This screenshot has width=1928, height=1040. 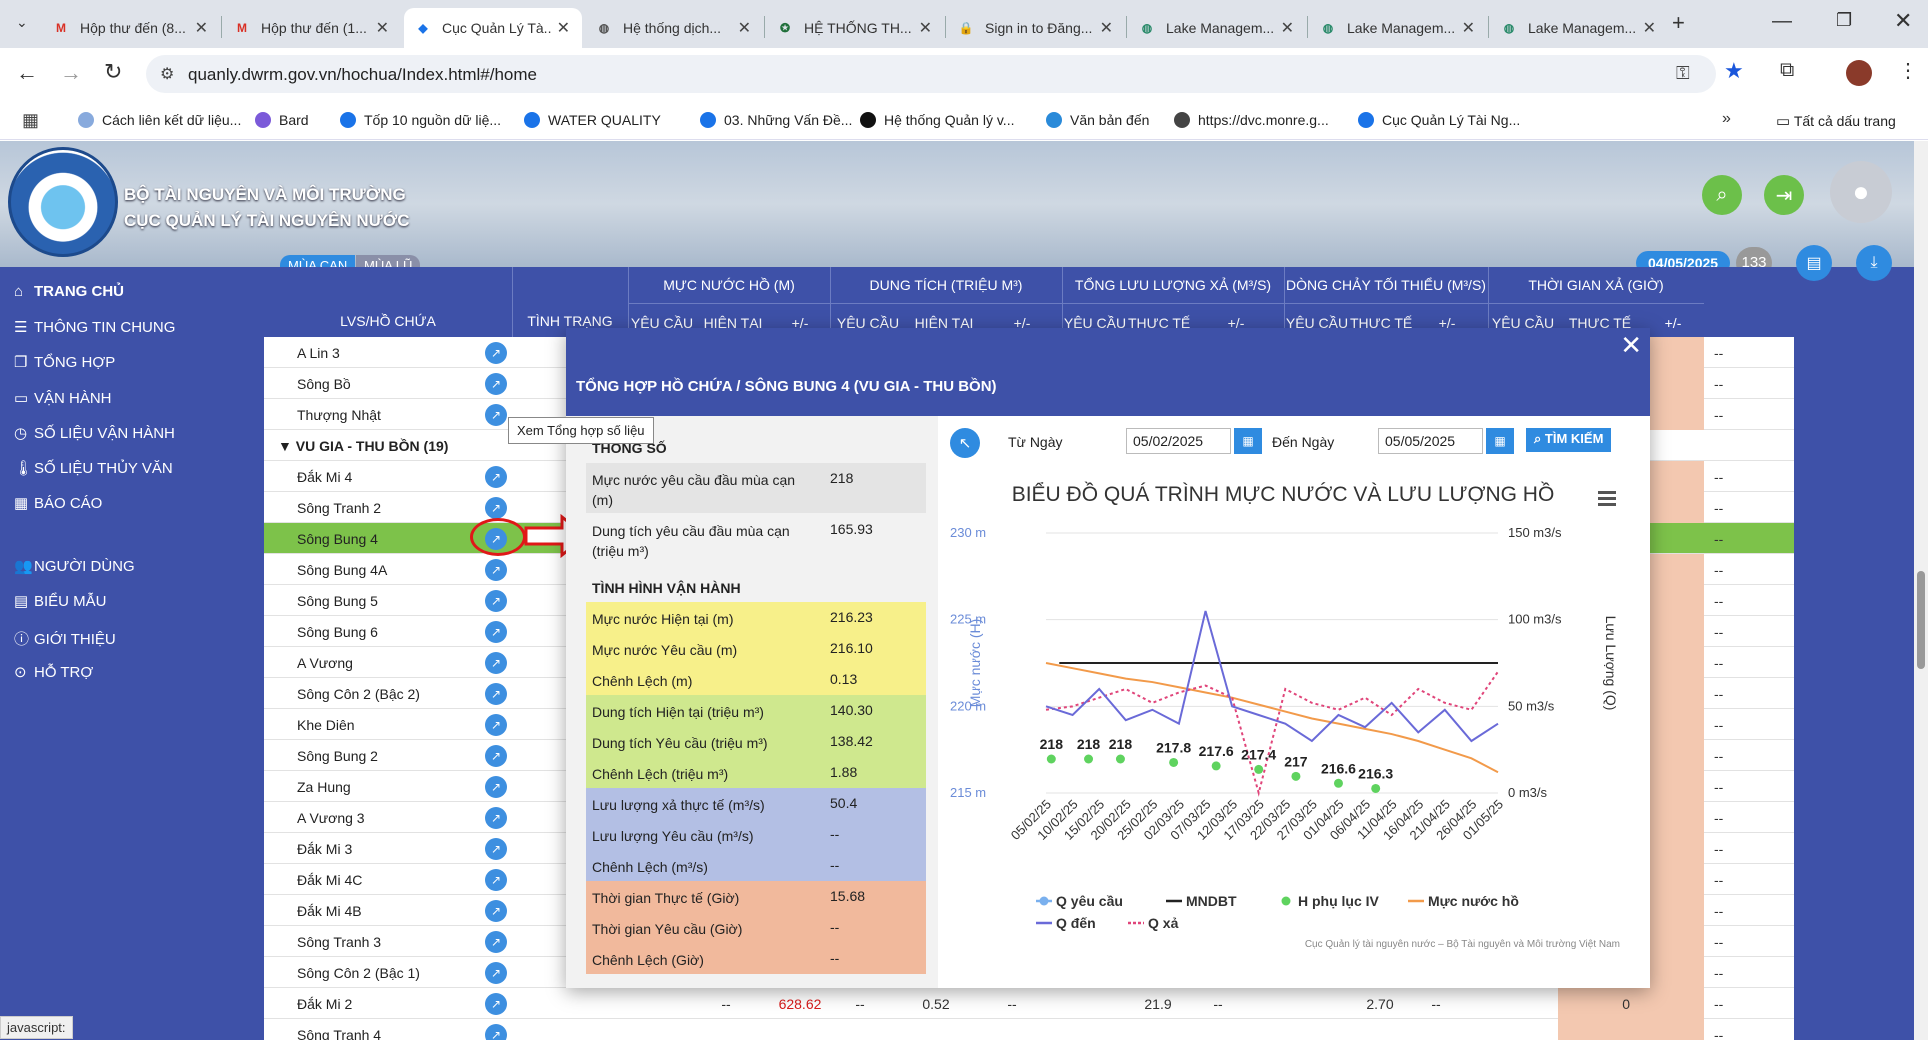 What do you see at coordinates (592, 120) in the screenshot?
I see `bookmark-item: WATER QUALITY` at bounding box center [592, 120].